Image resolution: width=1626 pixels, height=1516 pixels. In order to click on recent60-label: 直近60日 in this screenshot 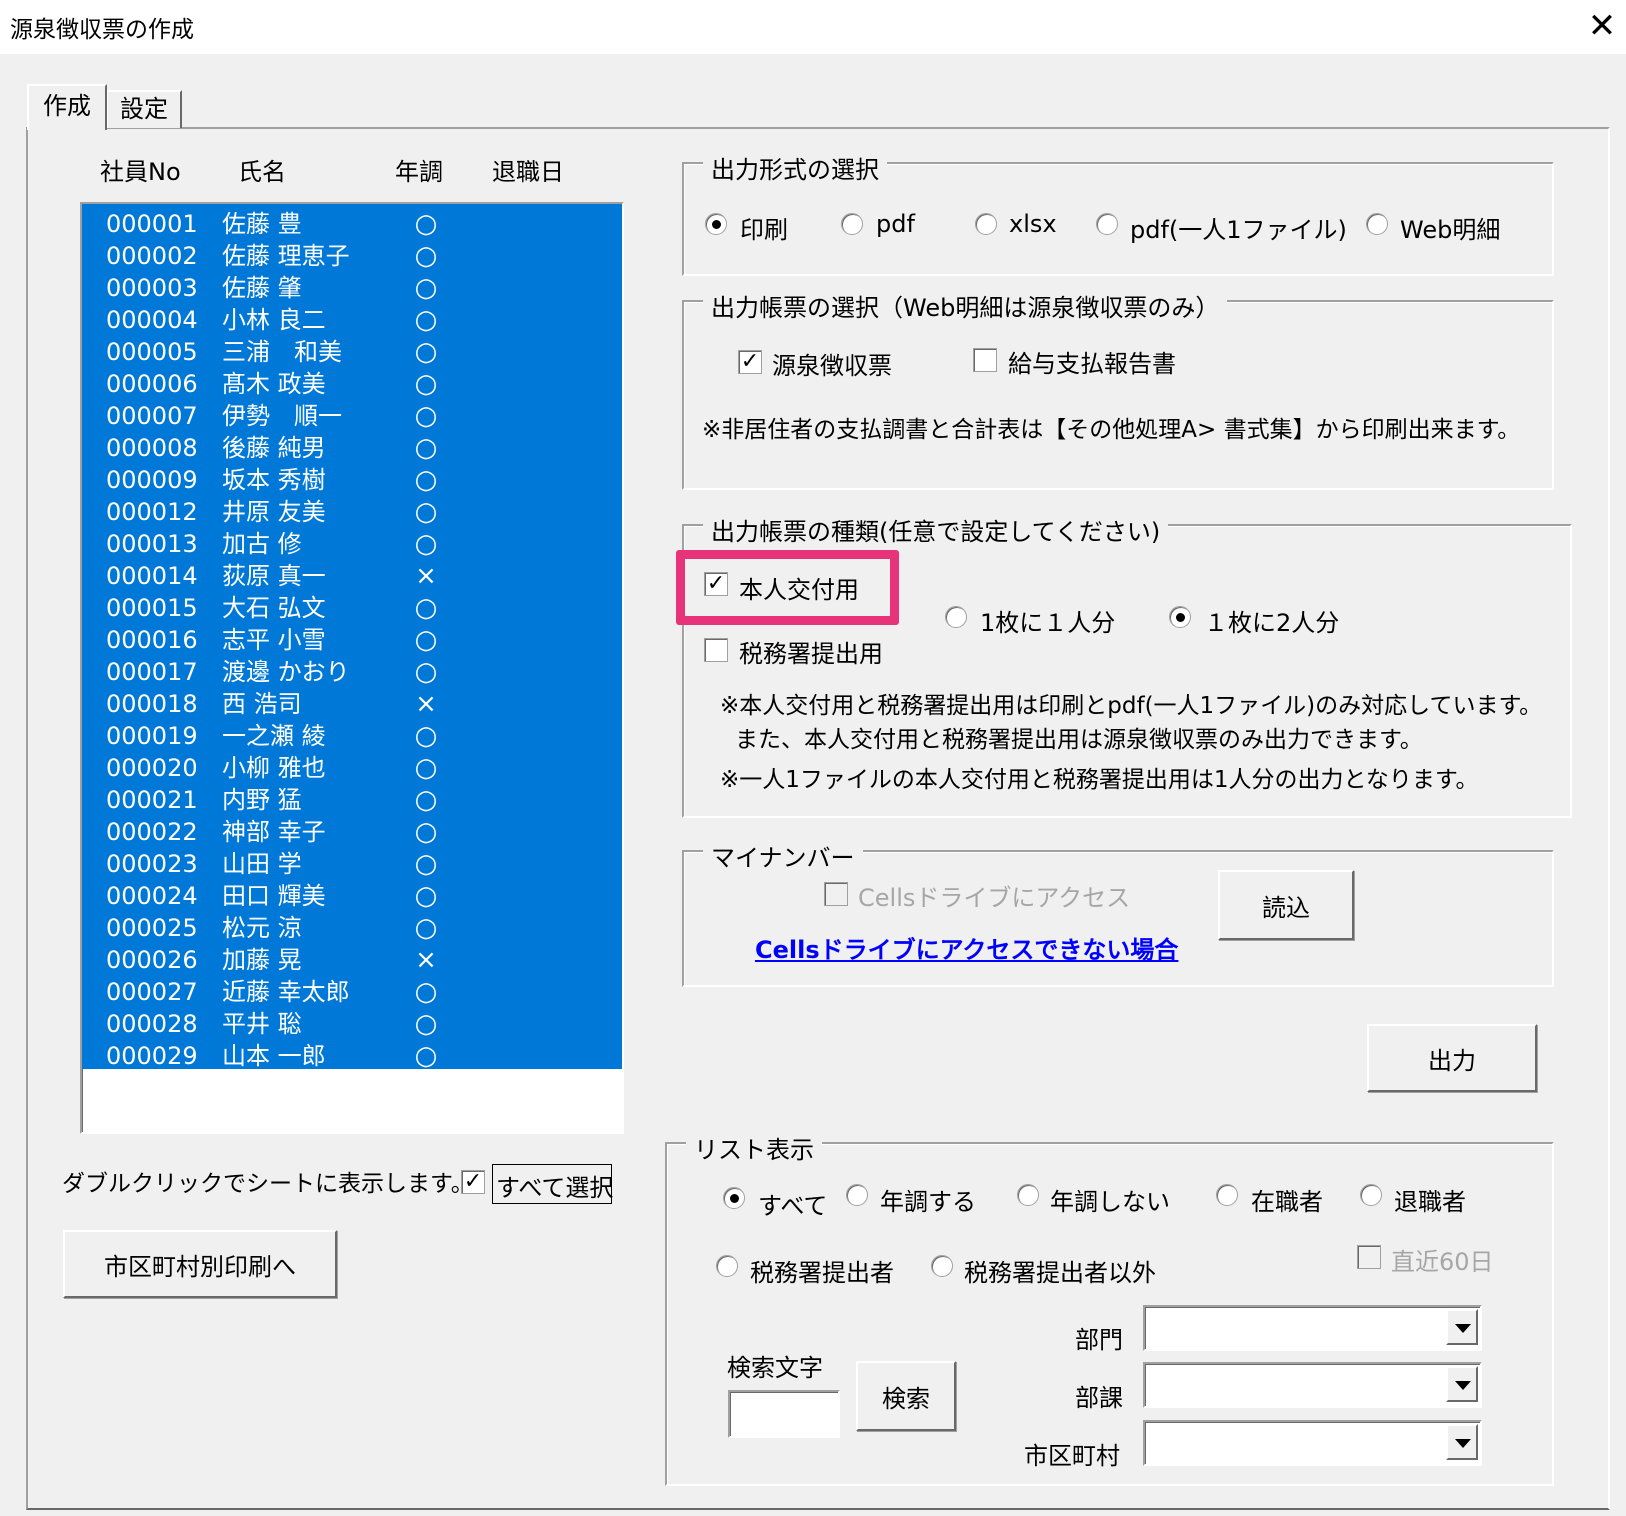, I will do `click(1442, 1259)`.